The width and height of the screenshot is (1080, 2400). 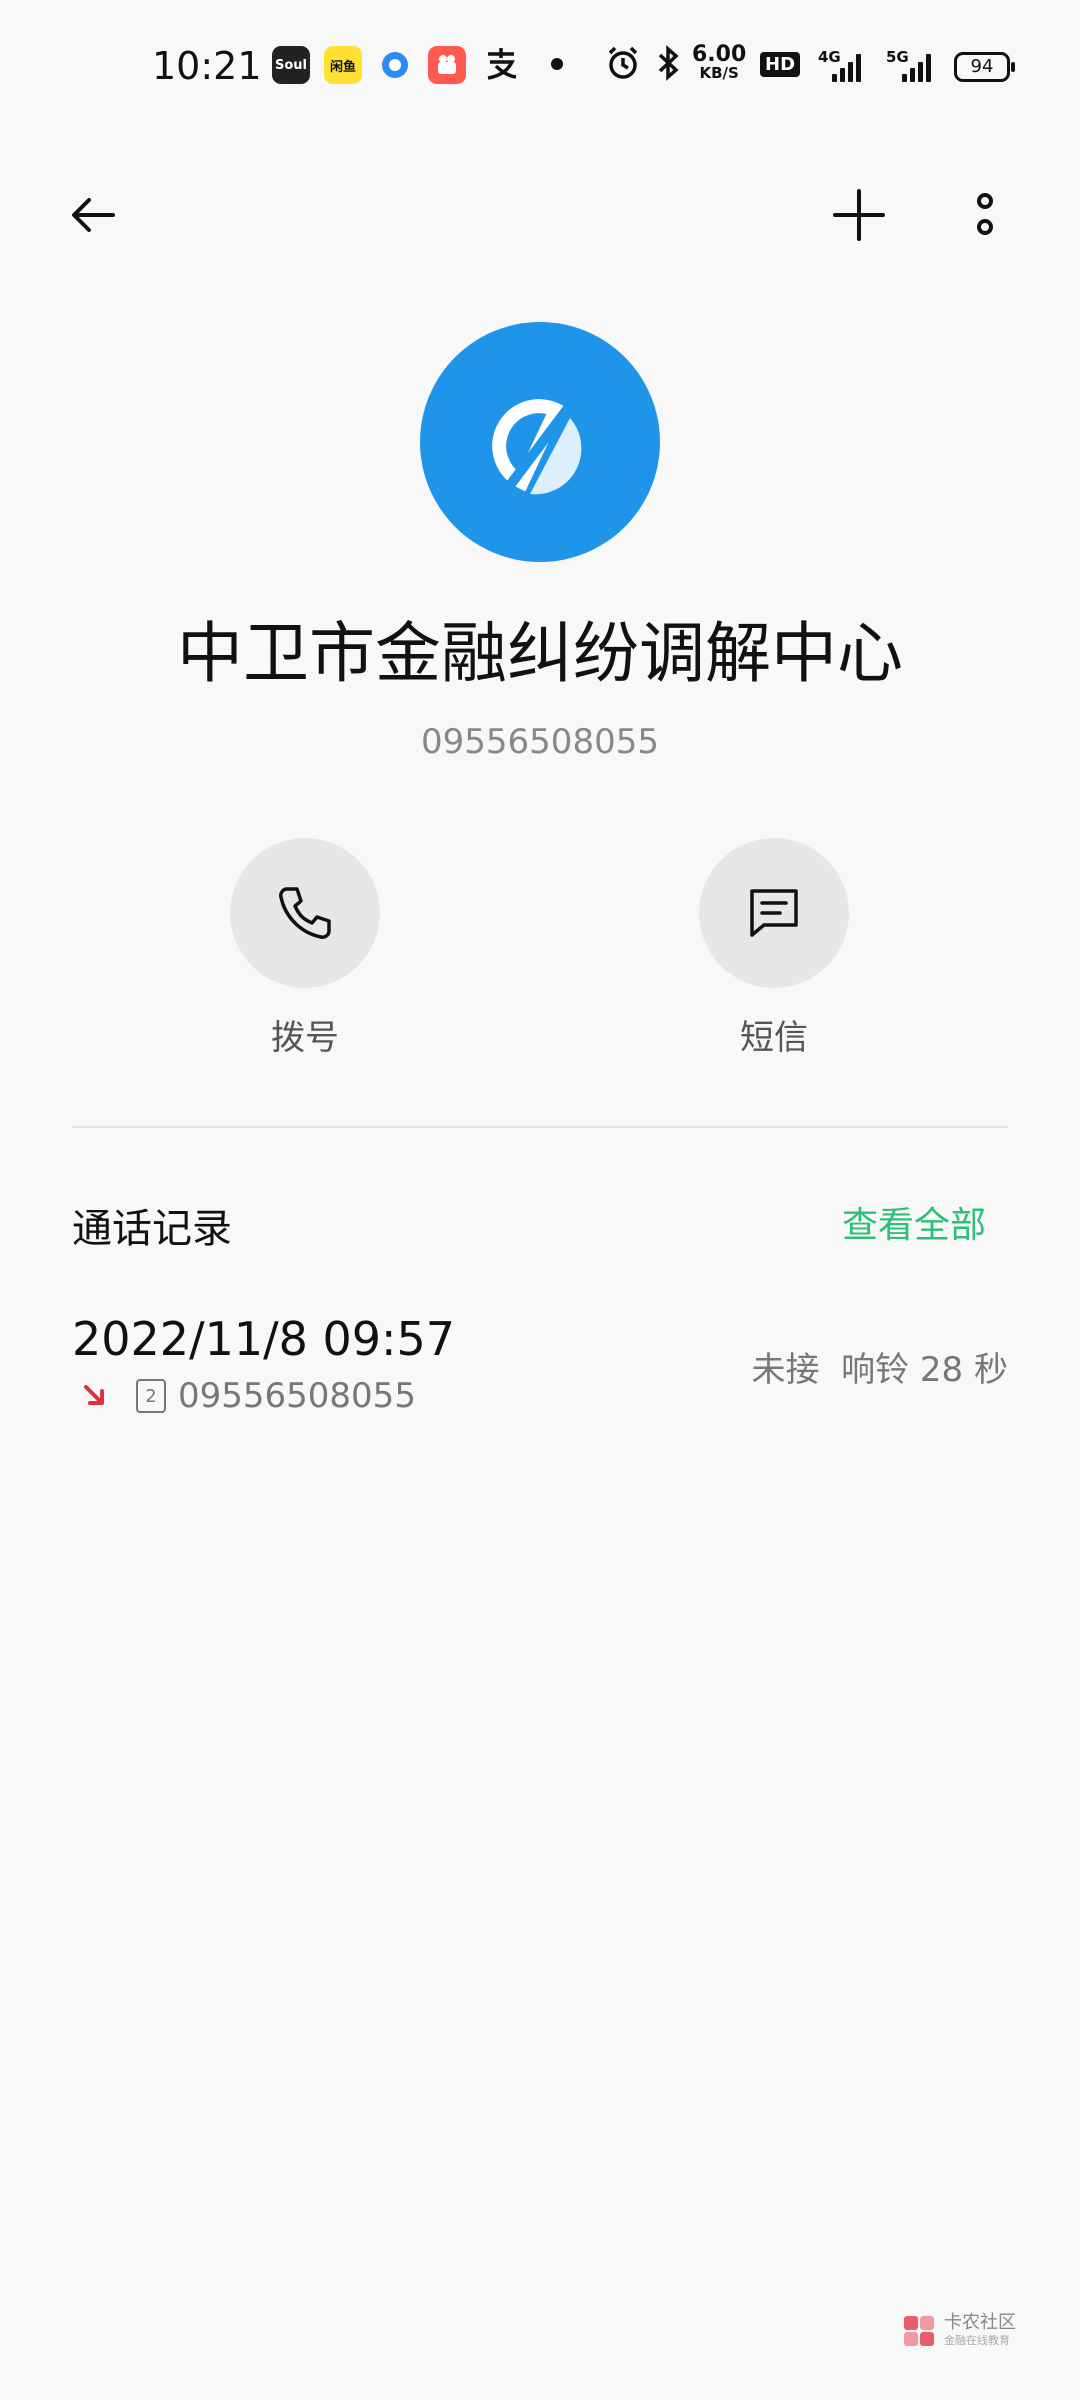 I want to click on phone-icon, so click(x=305, y=913).